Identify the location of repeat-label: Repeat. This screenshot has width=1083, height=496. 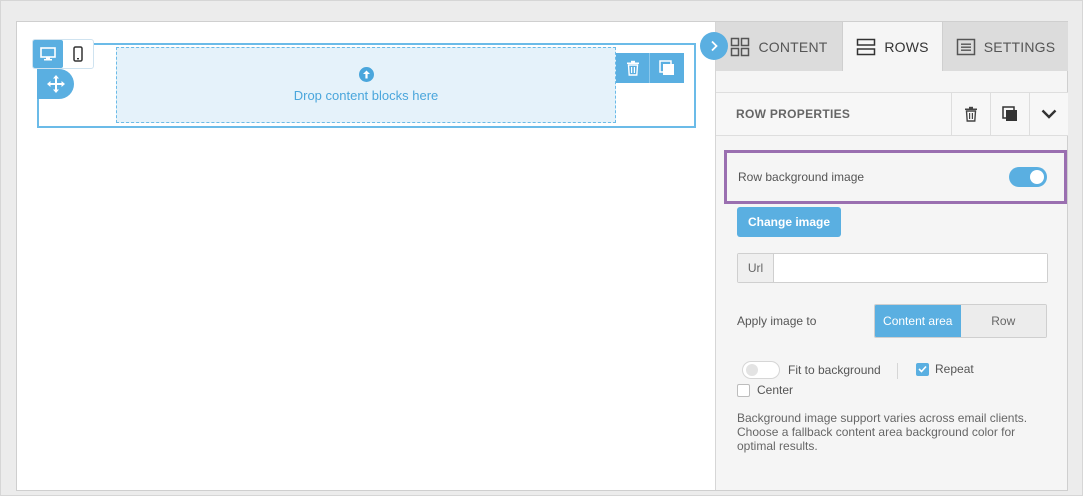
(954, 369).